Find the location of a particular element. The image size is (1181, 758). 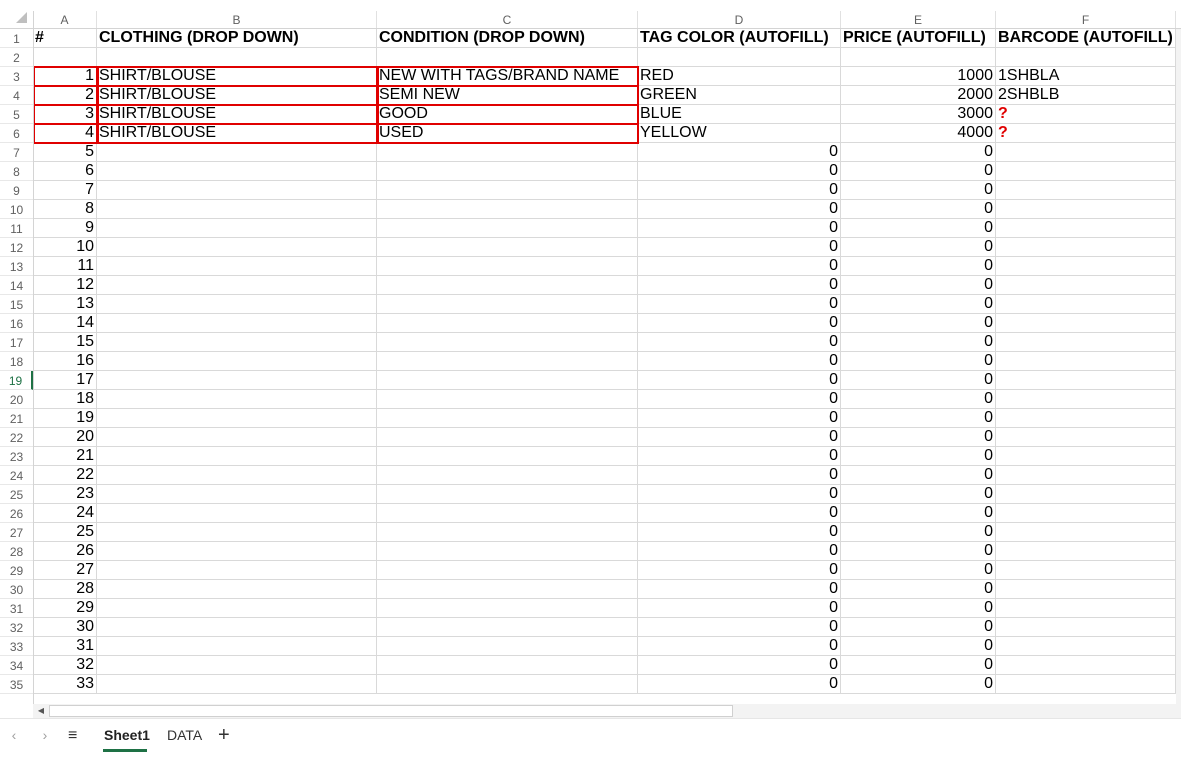

cell-f31 is located at coordinates (1086, 608).